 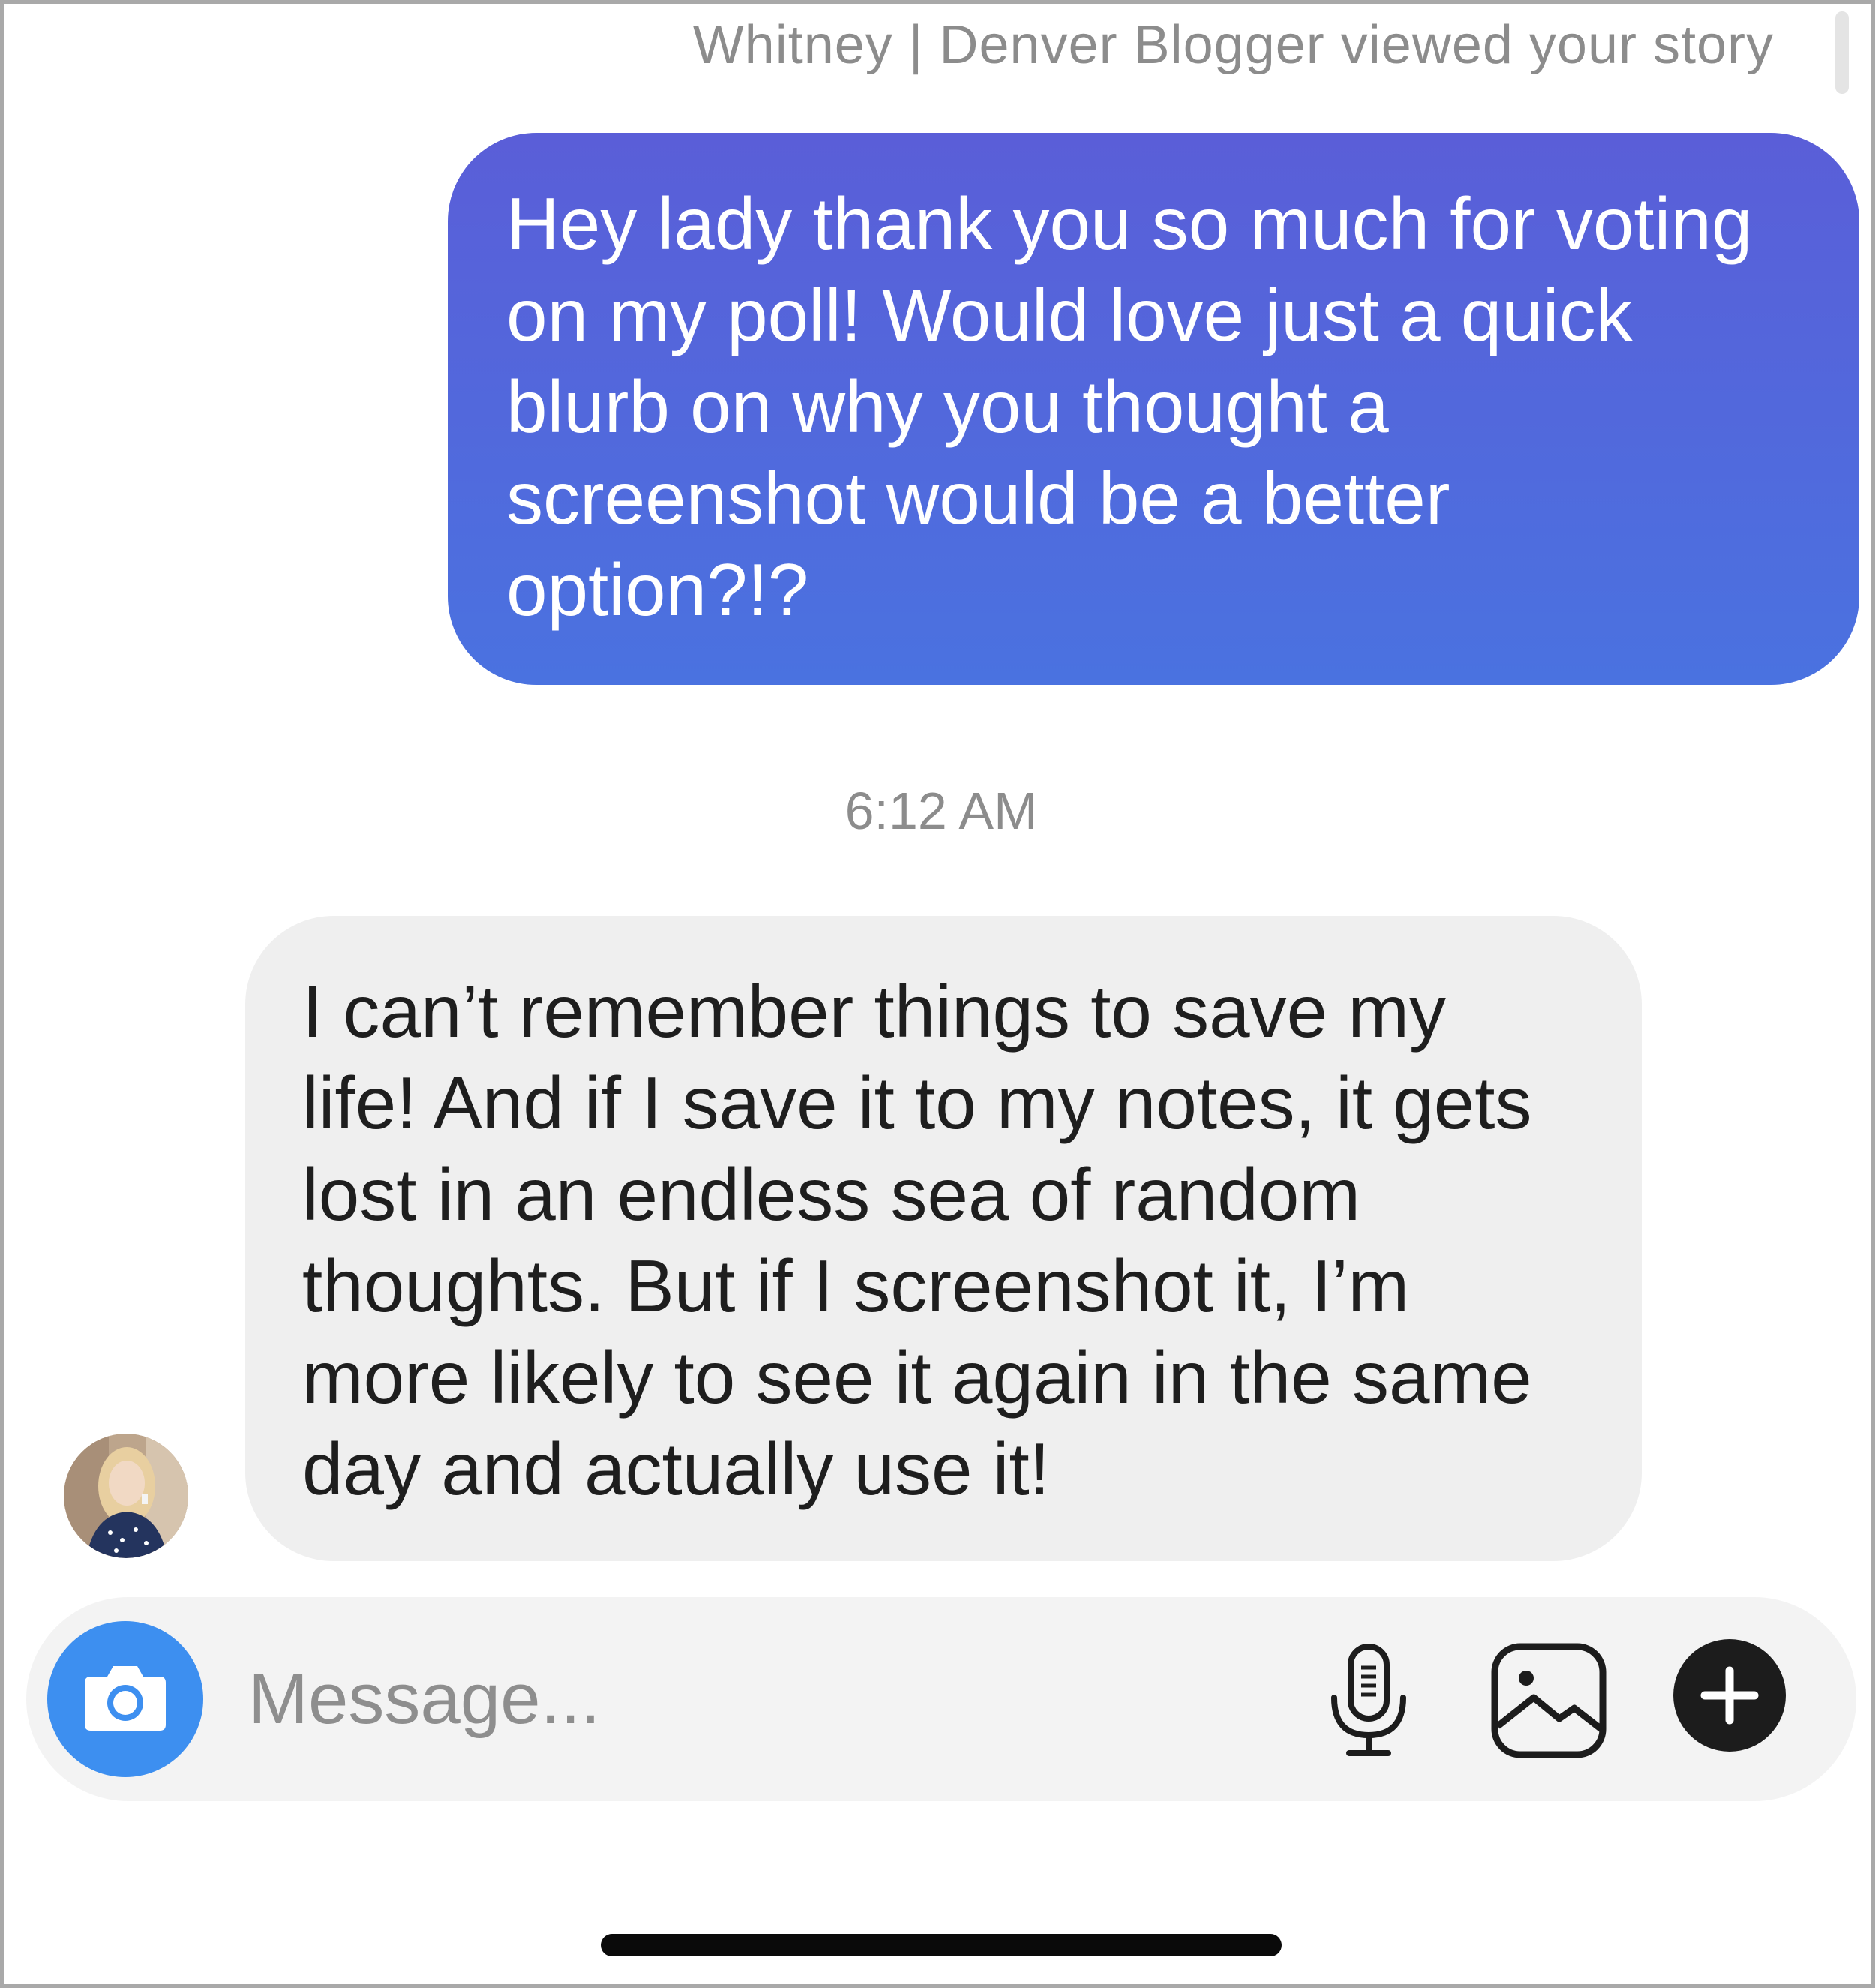 I want to click on gallery-icon, so click(x=1548, y=1700).